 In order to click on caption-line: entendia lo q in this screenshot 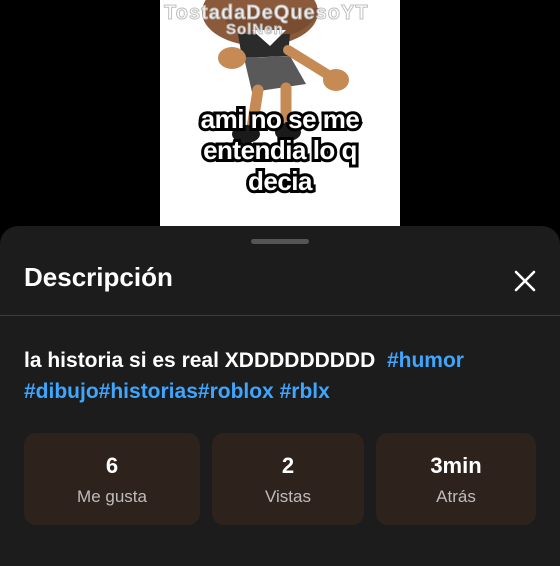, I will do `click(280, 150)`.